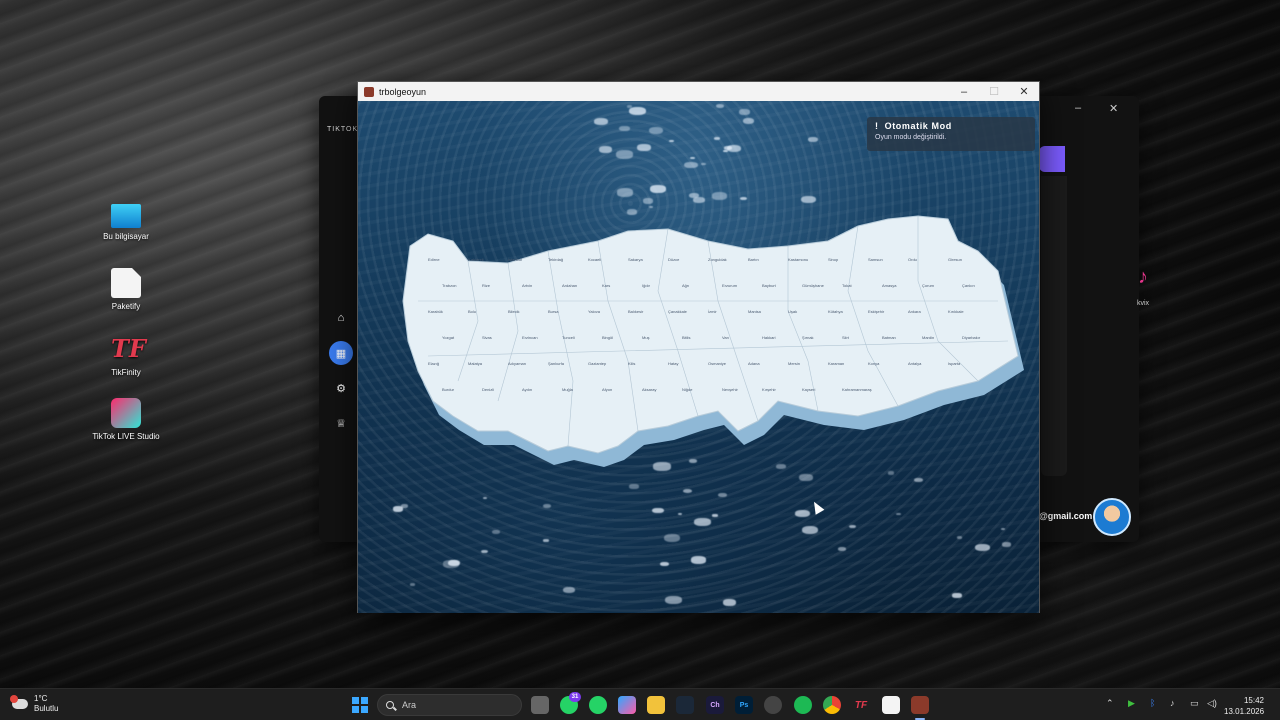  Describe the element at coordinates (954, 363) in the screenshot. I see `province-label: Isparta` at that location.